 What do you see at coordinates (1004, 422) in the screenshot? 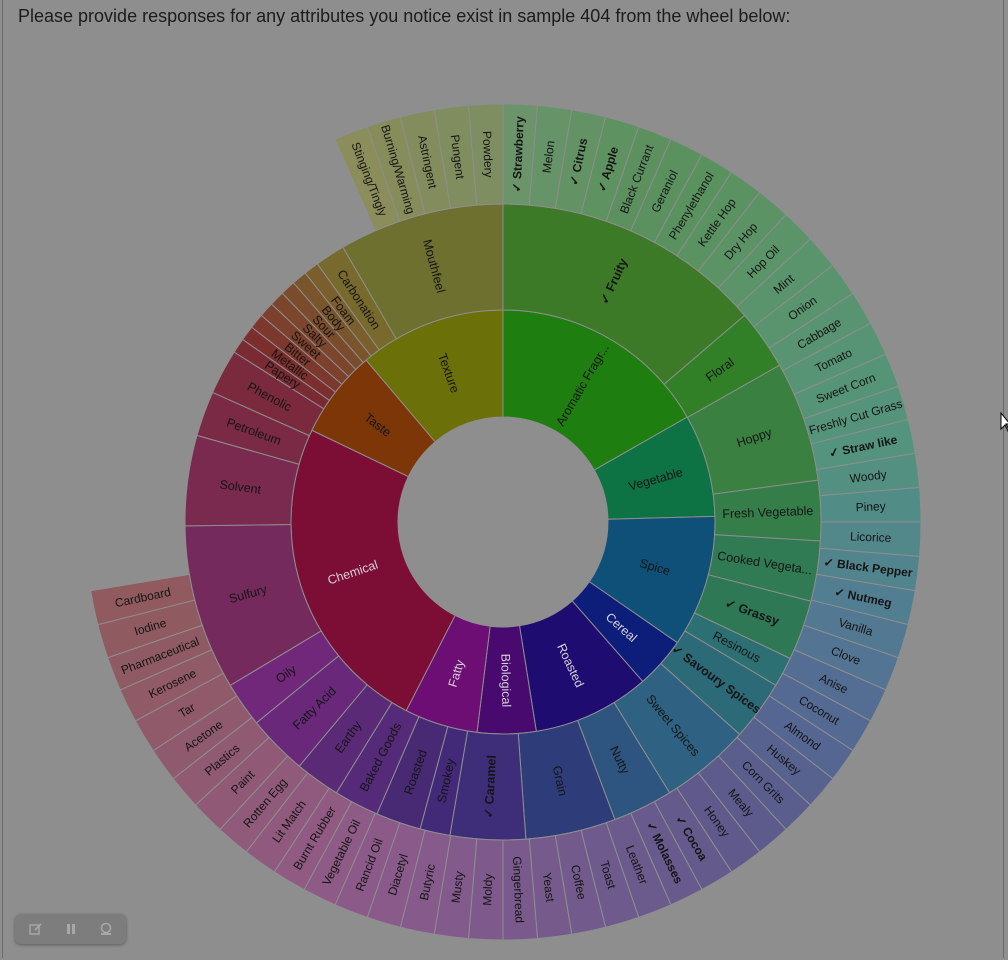
I see `mouse-cursor-icon` at bounding box center [1004, 422].